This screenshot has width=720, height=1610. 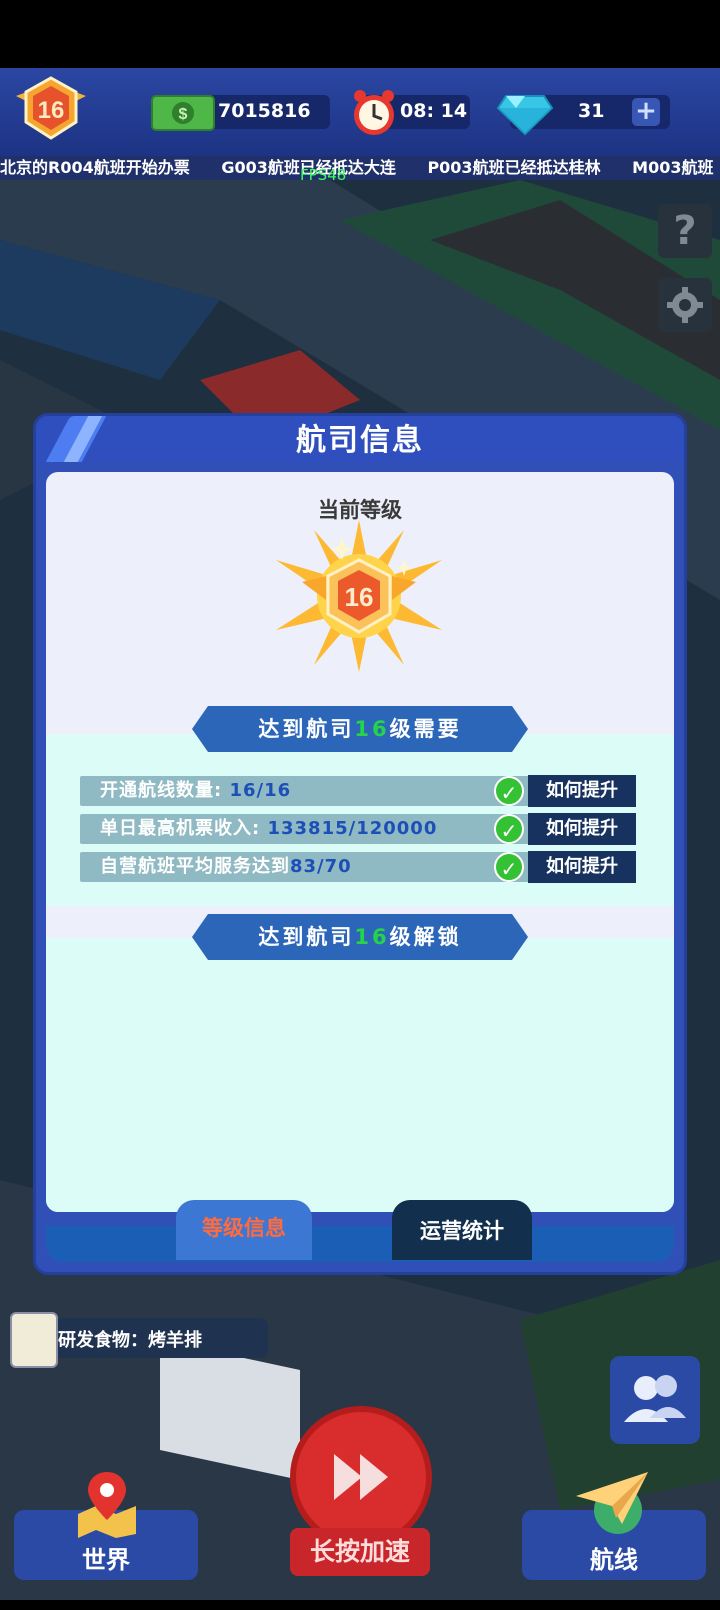 I want to click on level-badge-icon: 16, so click(x=51, y=109).